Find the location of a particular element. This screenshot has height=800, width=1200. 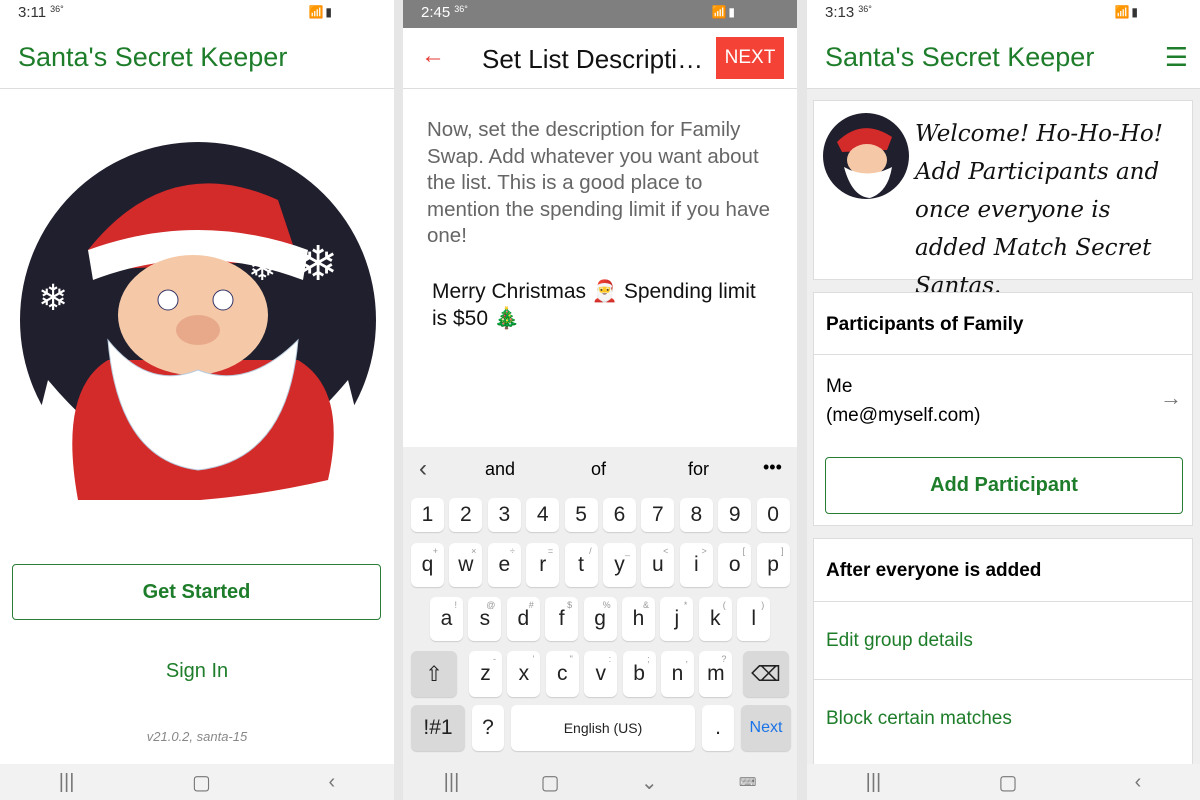

keyboard-icon: ⌨ is located at coordinates (747, 782).